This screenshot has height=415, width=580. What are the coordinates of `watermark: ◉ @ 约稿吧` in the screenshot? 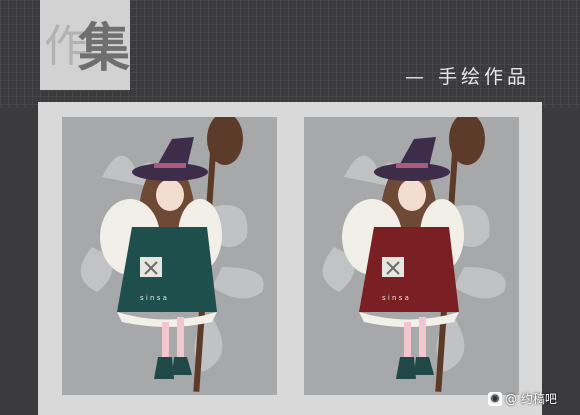 It's located at (522, 398).